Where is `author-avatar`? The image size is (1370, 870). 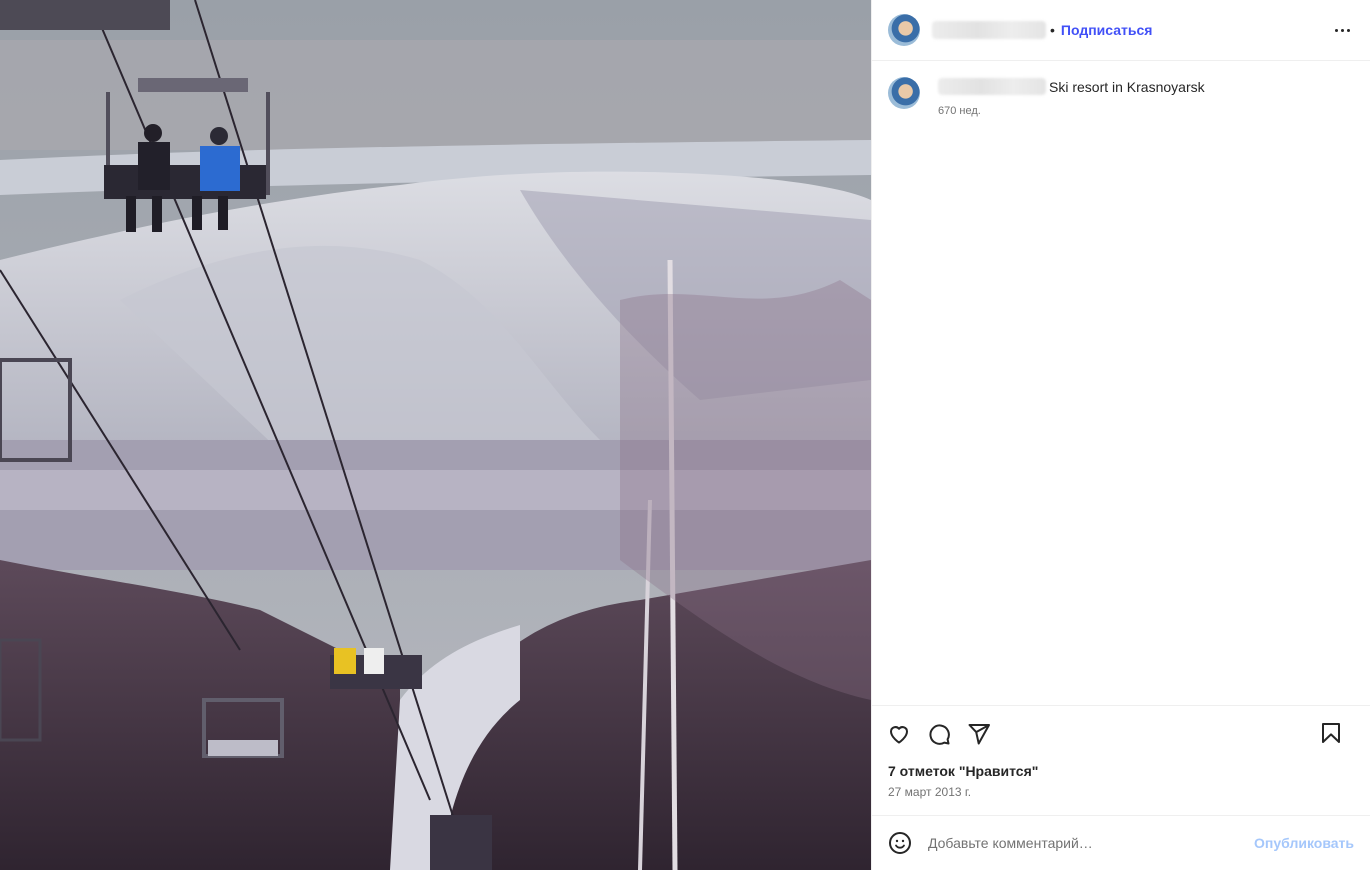
author-avatar is located at coordinates (904, 30).